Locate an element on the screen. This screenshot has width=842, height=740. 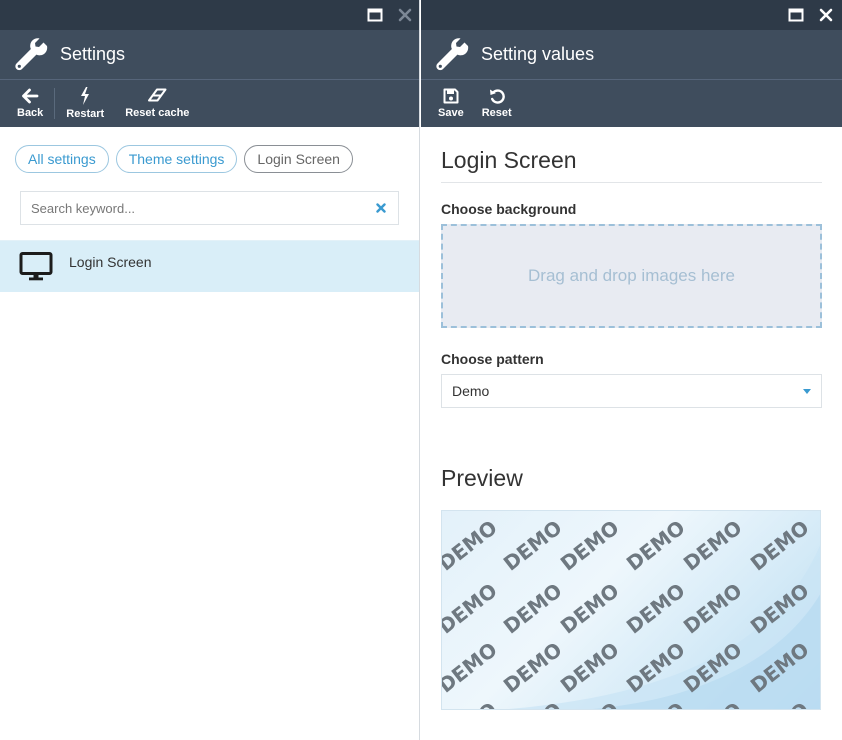
toolbar-divider is located at coordinates (55, 103).